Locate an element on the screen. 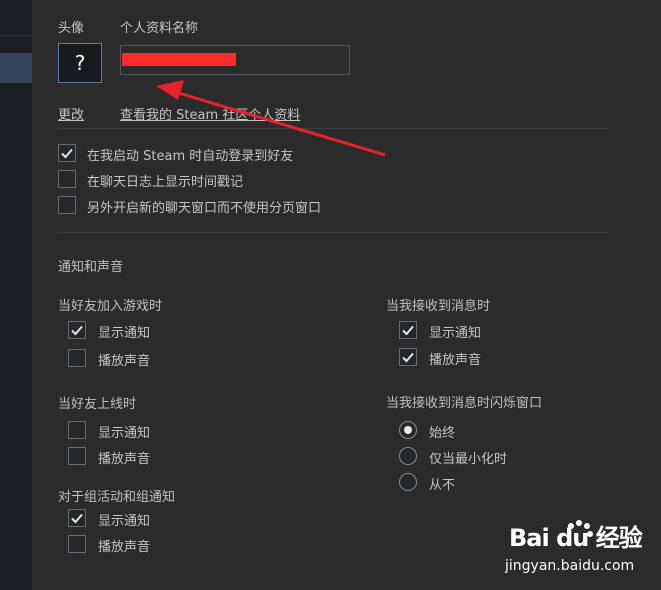 Image resolution: width=661 pixels, height=590 pixels. friend-online-play-sound-label: 播放声音 is located at coordinates (124, 459).